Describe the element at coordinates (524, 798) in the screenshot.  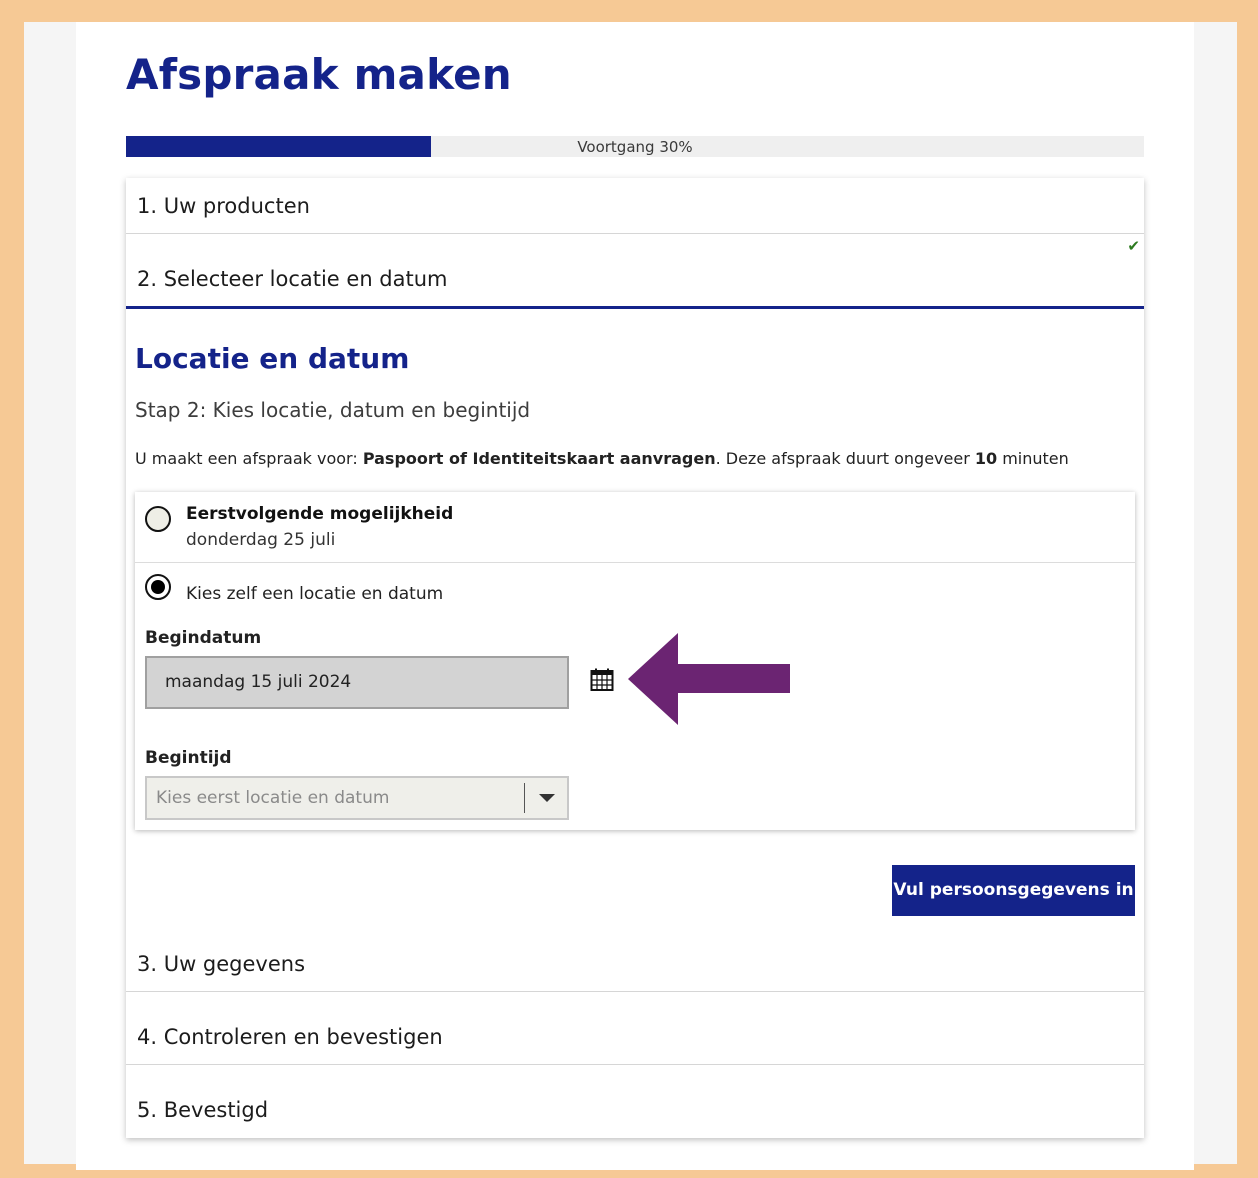
I see `select-divider` at that location.